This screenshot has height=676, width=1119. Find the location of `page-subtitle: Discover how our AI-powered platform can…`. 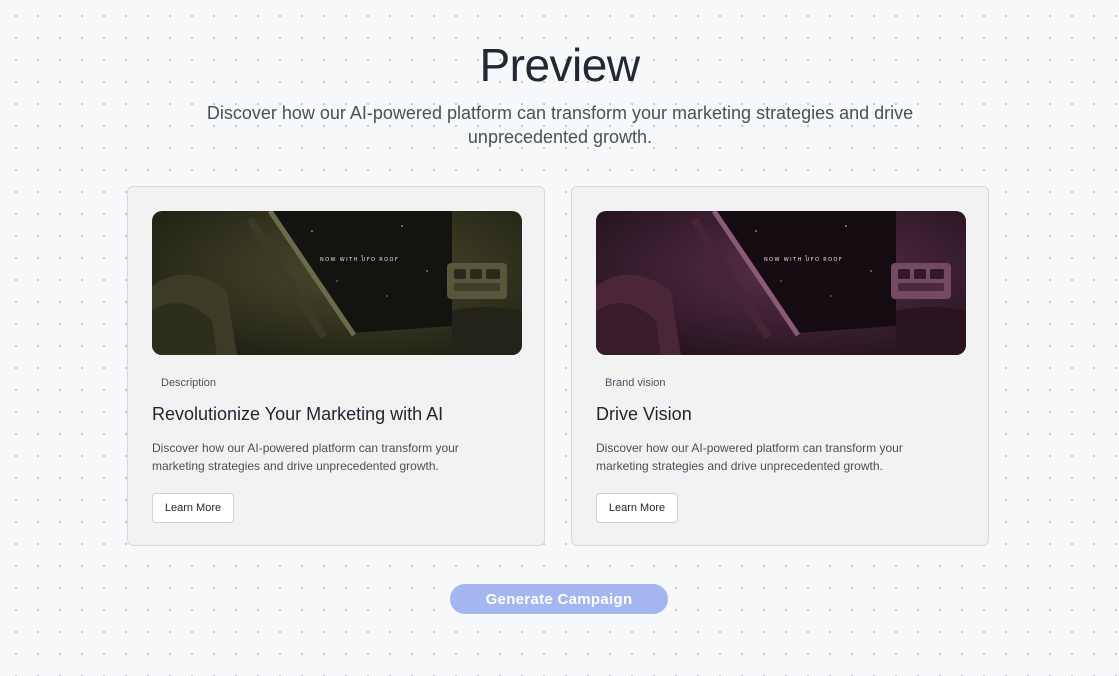

page-subtitle: Discover how our AI-powered platform can… is located at coordinates (560, 125).